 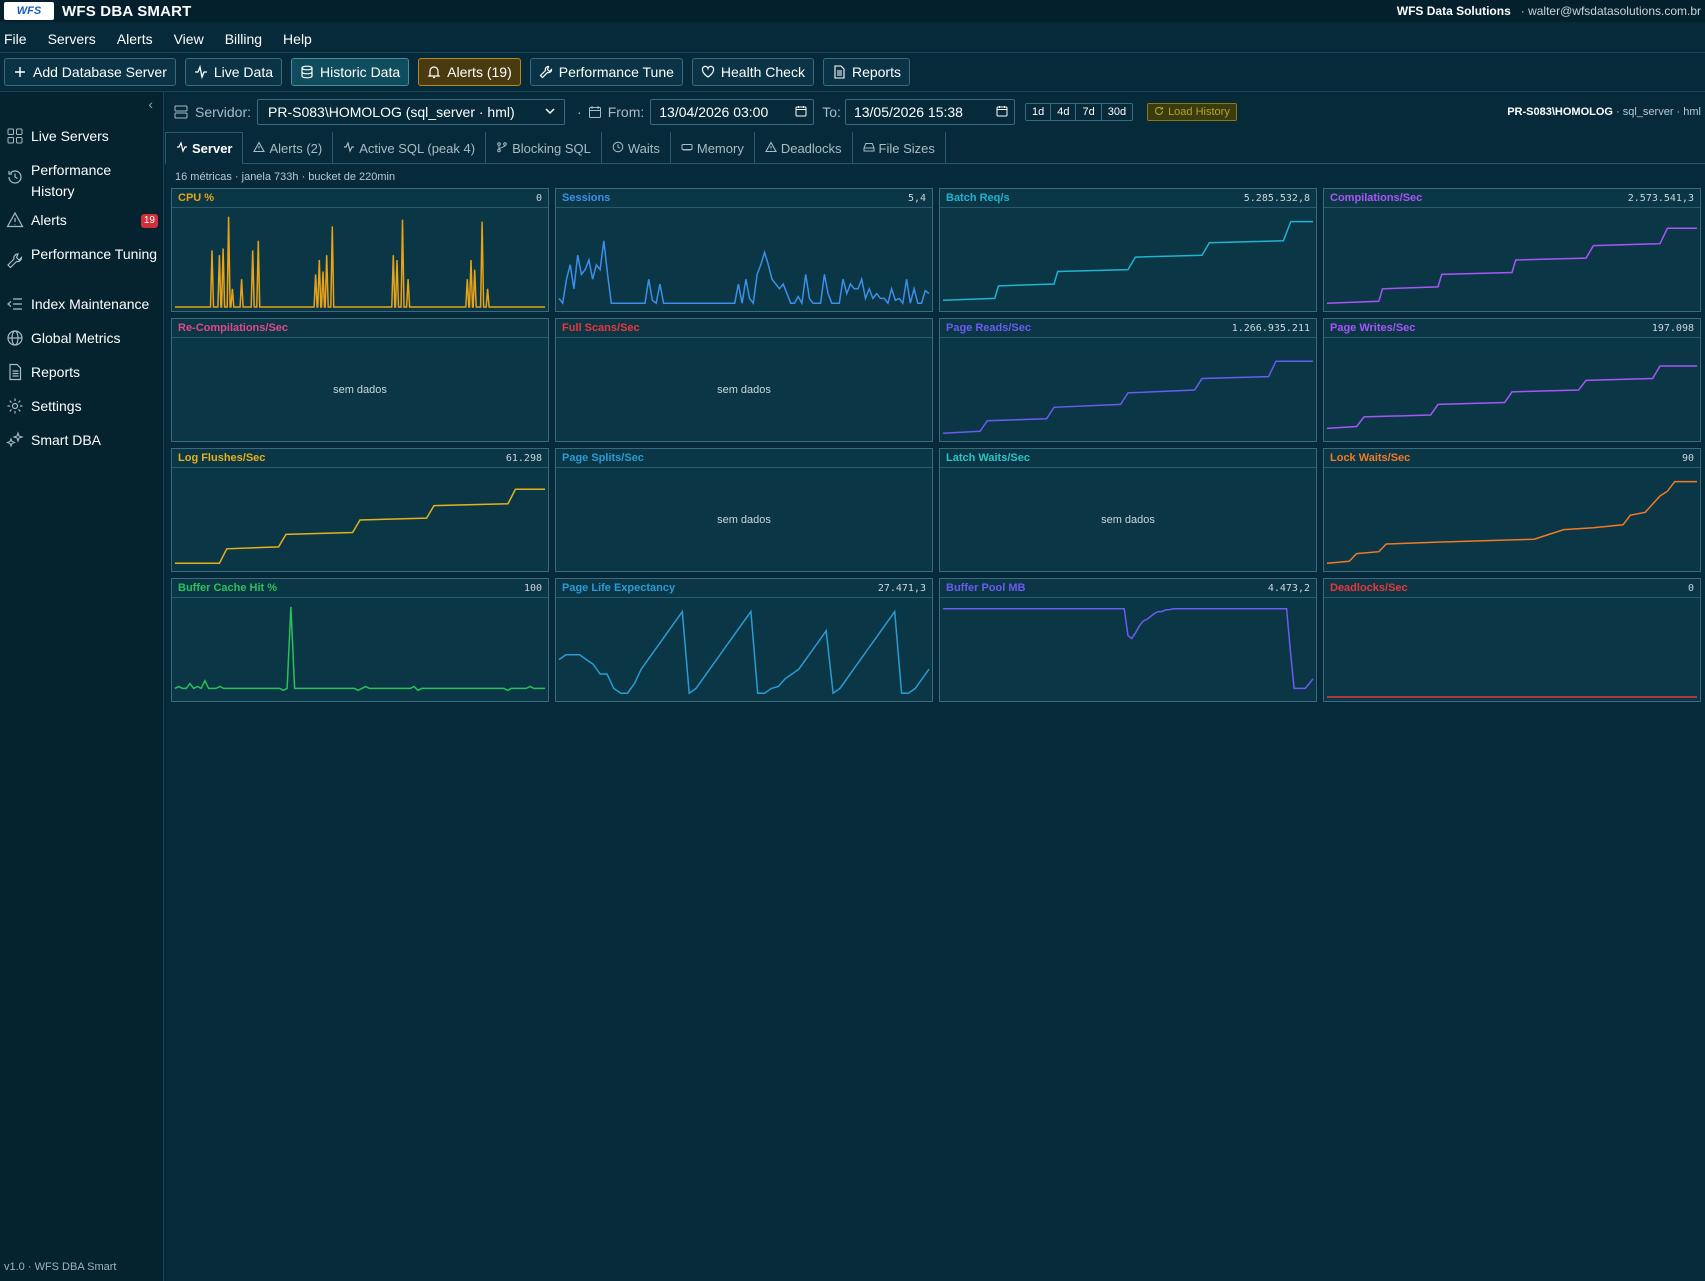 What do you see at coordinates (189, 39) in the screenshot?
I see `menu-view: View` at bounding box center [189, 39].